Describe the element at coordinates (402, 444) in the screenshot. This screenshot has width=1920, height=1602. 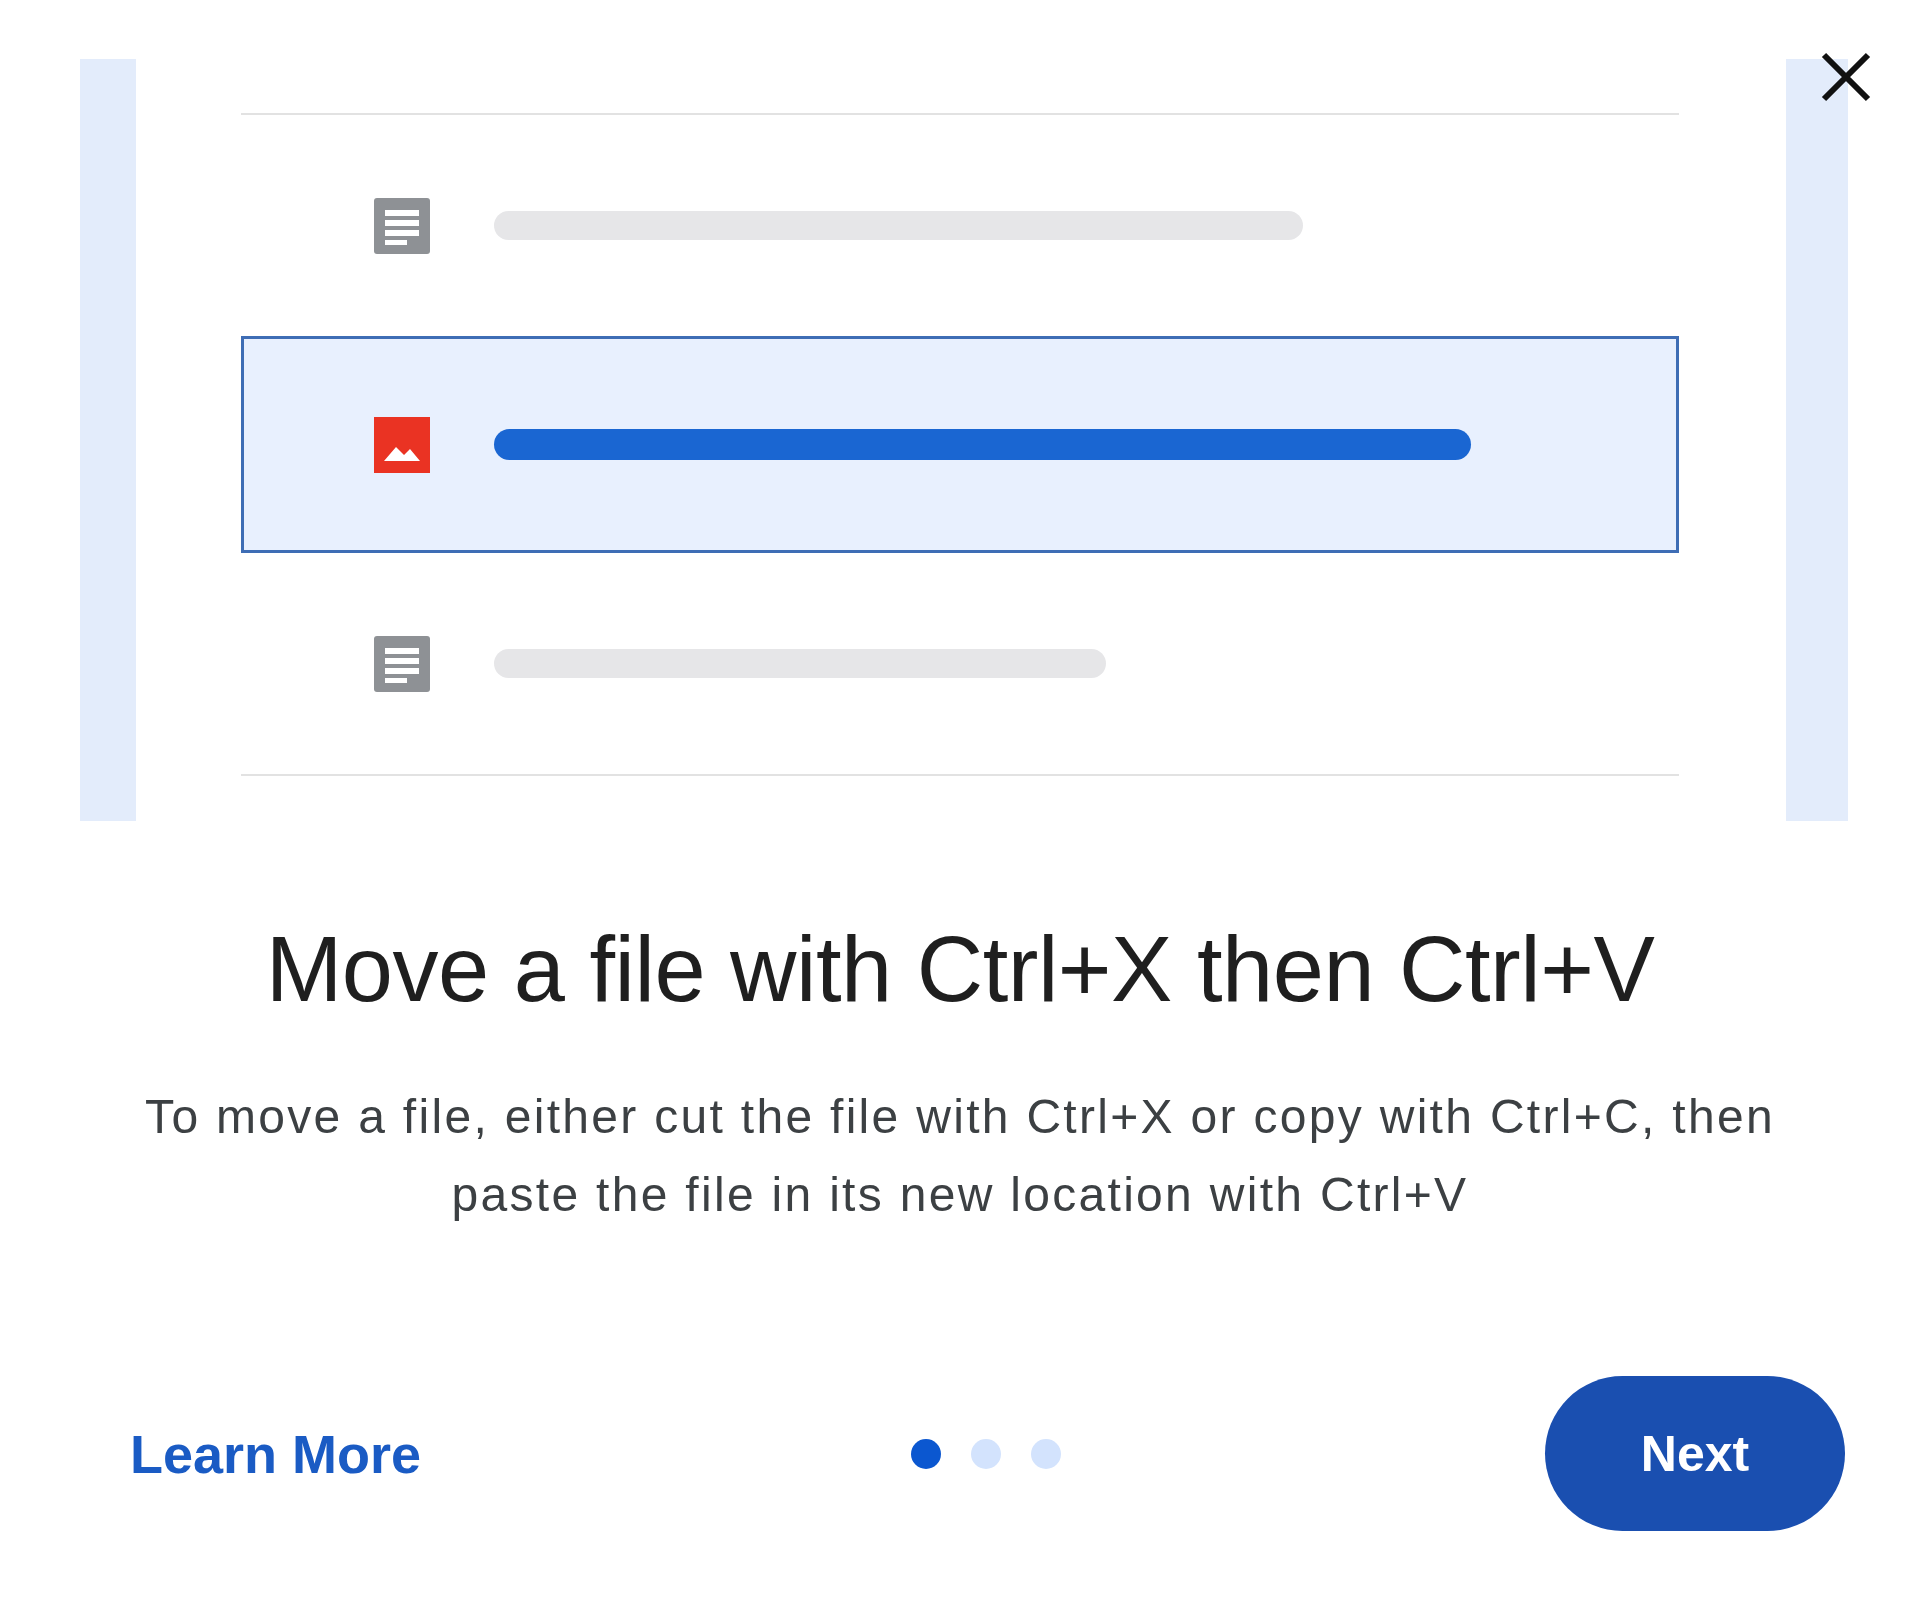
I see `image-icon` at that location.